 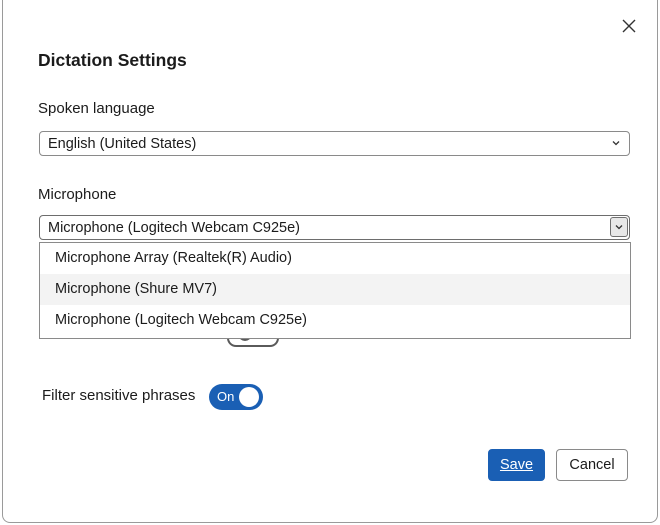 I want to click on microphone-option: Microphone (Shure MV7), so click(x=335, y=289).